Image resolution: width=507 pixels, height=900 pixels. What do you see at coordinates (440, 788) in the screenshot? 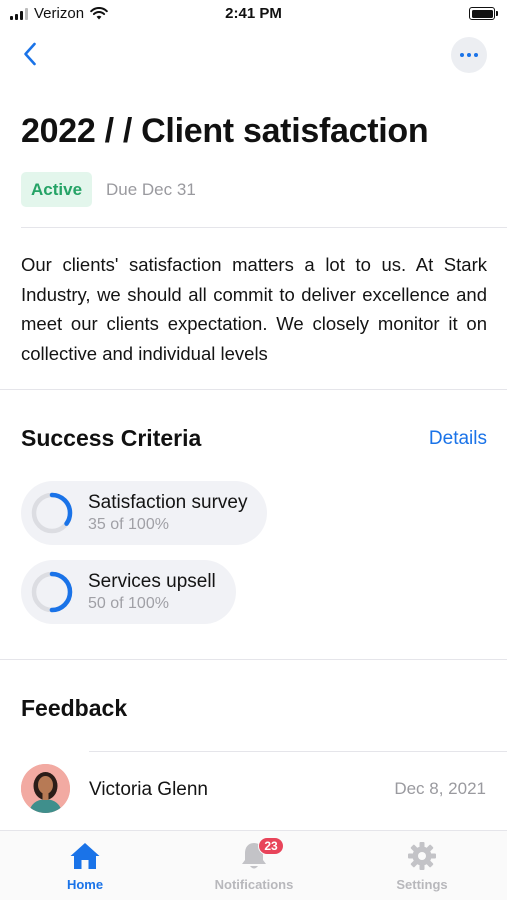
I see `feedback-date: Dec 8, 2021` at bounding box center [440, 788].